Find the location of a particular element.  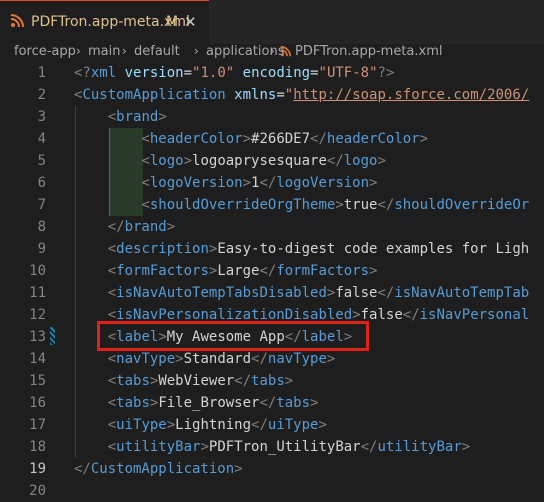

line-number: 9 is located at coordinates (41, 249).